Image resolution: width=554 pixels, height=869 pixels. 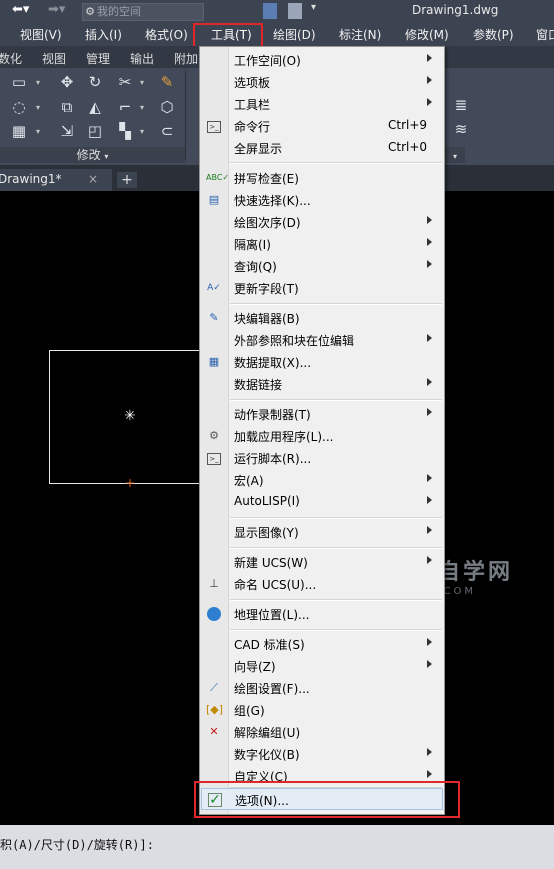 I want to click on move-icon: ✥, so click(x=67, y=82).